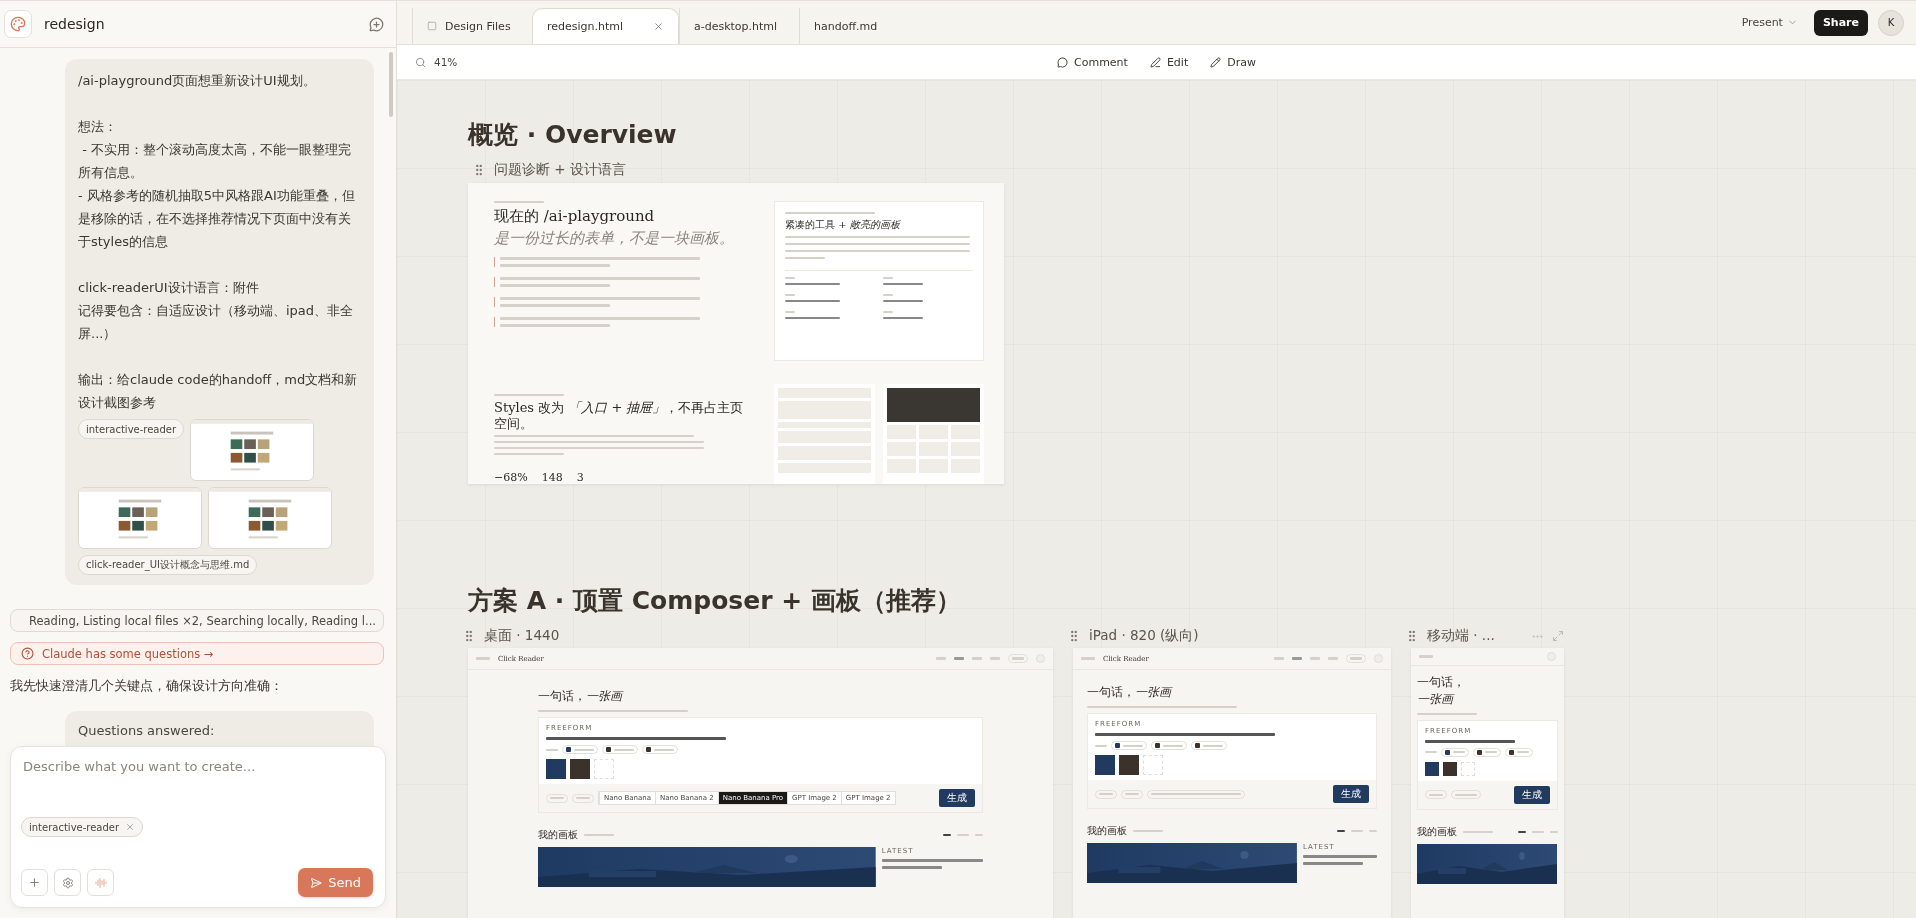 The height and width of the screenshot is (918, 1916). What do you see at coordinates (843, 225) in the screenshot?
I see `design-language-title: 紧凑的工具 + 敞亮的画板` at bounding box center [843, 225].